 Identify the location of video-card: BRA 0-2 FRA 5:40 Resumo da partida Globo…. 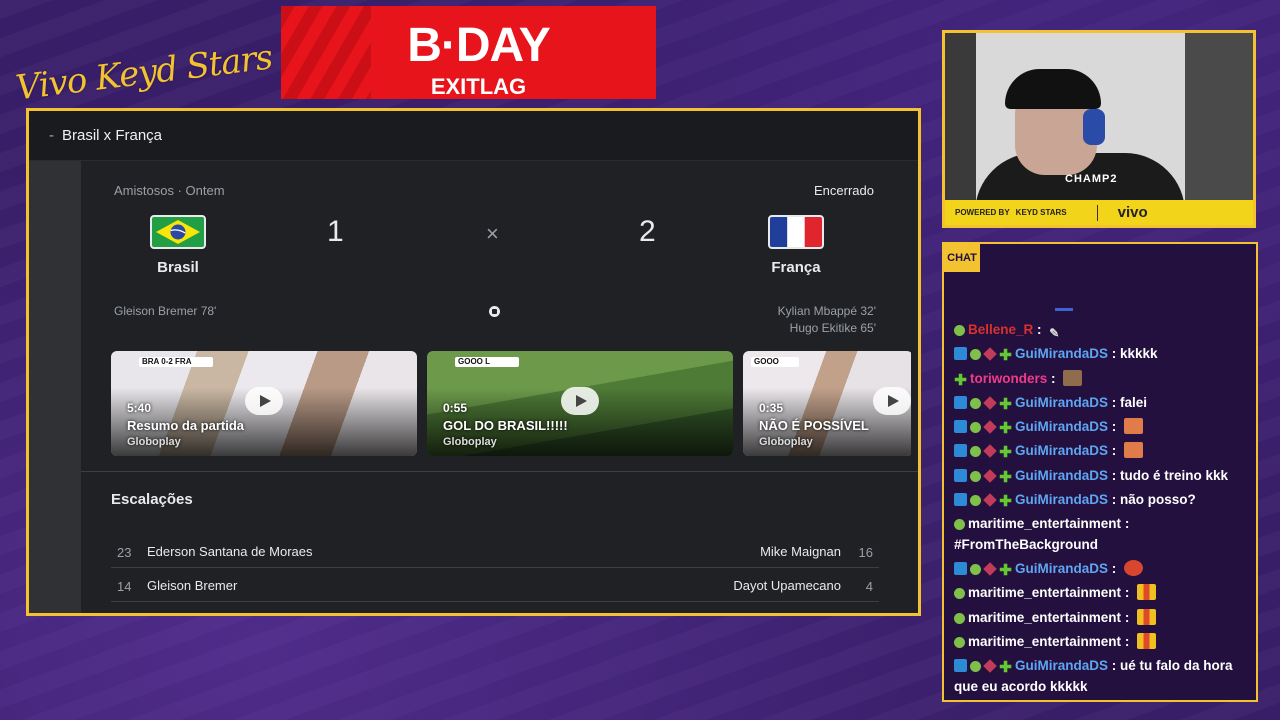
(264, 403).